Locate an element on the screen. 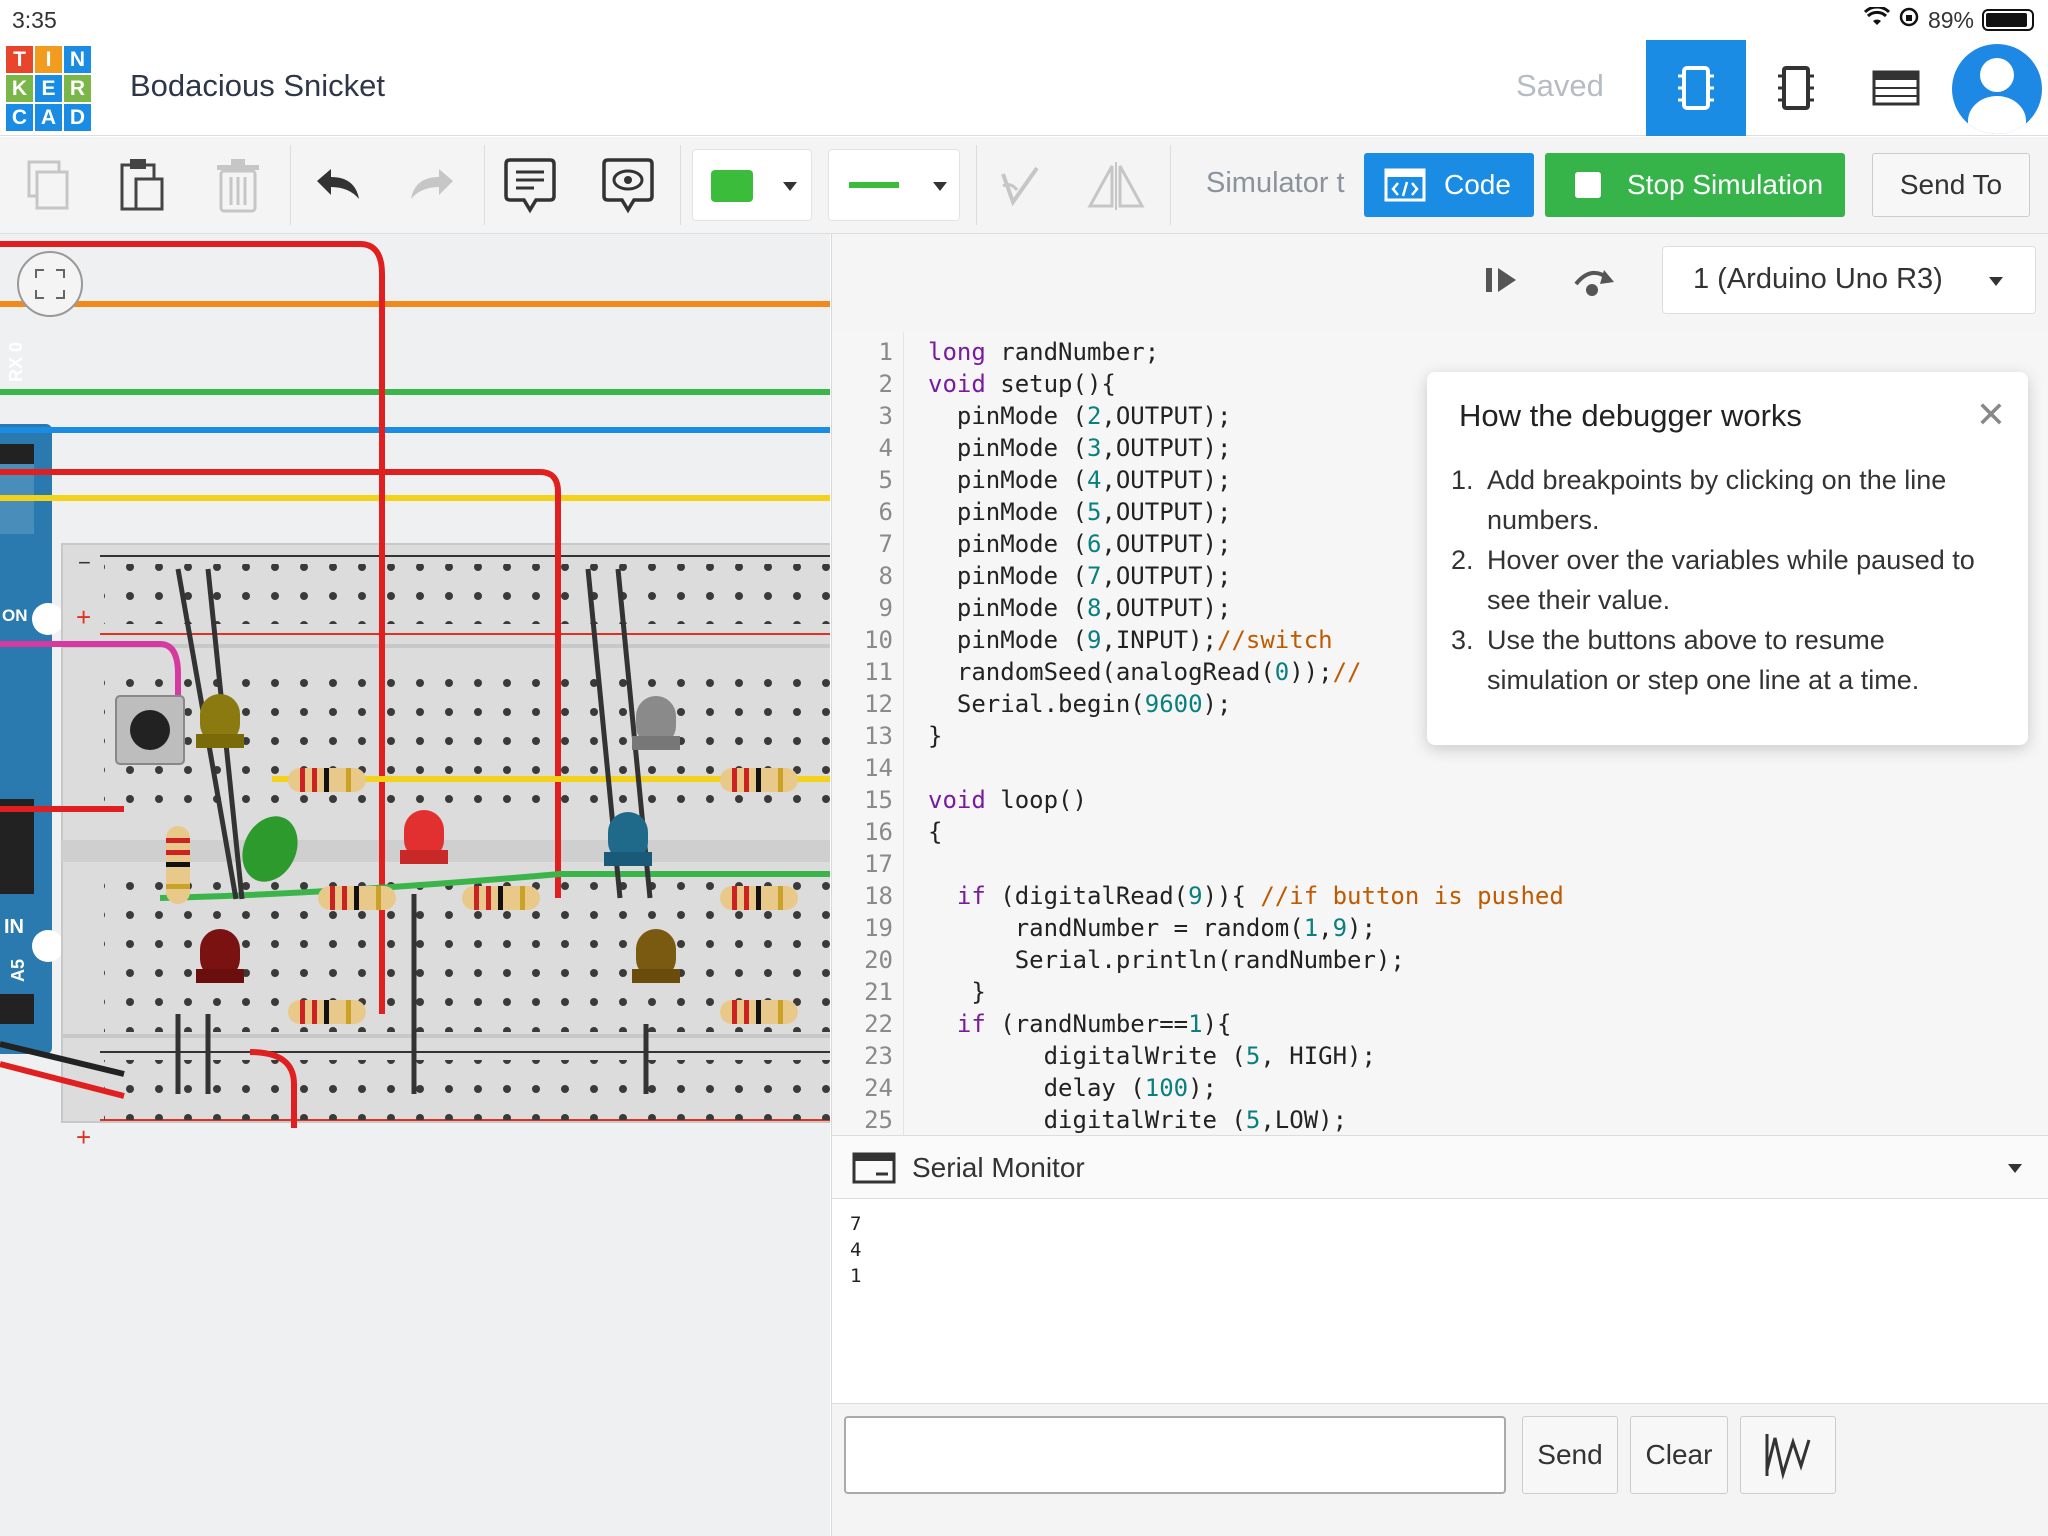 Image resolution: width=2048 pixels, height=1536 pixels. line-number: 14 is located at coordinates (878, 768).